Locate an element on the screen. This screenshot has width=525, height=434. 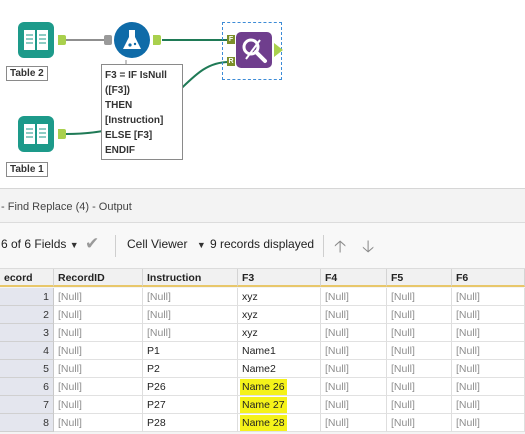
find-replace-output-anchor is located at coordinates (278, 50).